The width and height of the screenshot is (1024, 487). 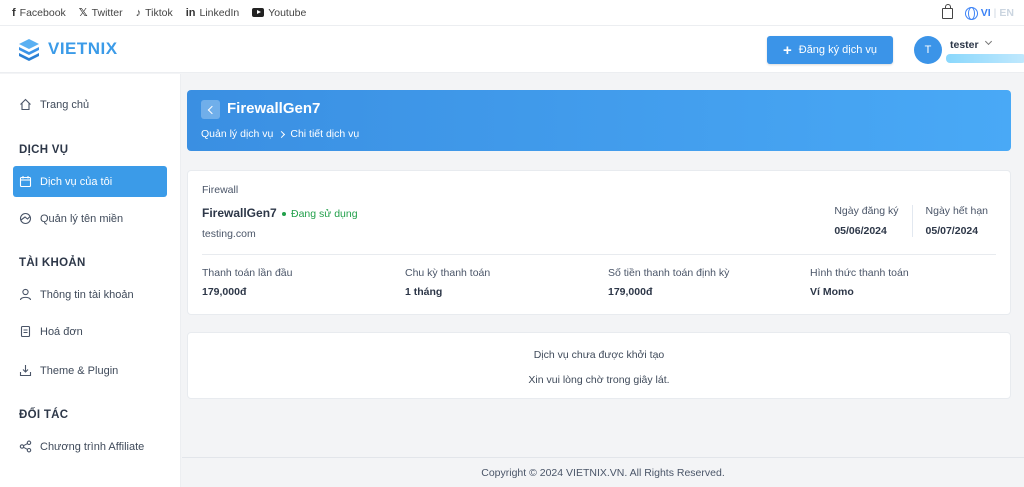 I want to click on metric-billing-cycle: Chu kỳ thanh toán 1 tháng, so click(x=447, y=282).